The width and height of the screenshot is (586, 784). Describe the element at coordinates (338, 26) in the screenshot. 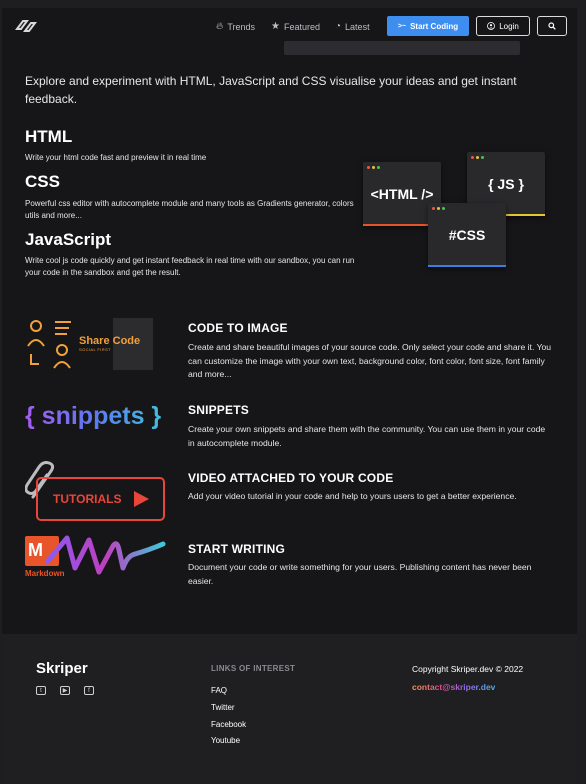

I see `clock-icon: ◔` at that location.